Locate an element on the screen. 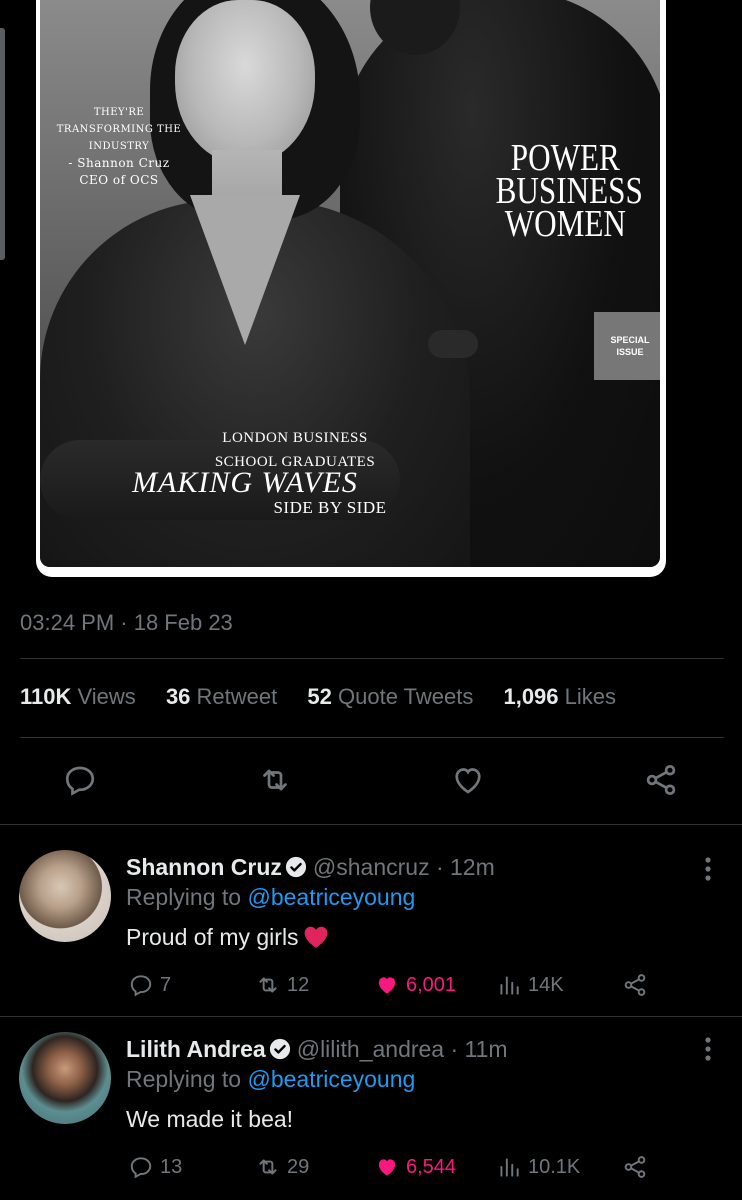 The width and height of the screenshot is (742, 1200). retweets-label: Retweet is located at coordinates (237, 696).